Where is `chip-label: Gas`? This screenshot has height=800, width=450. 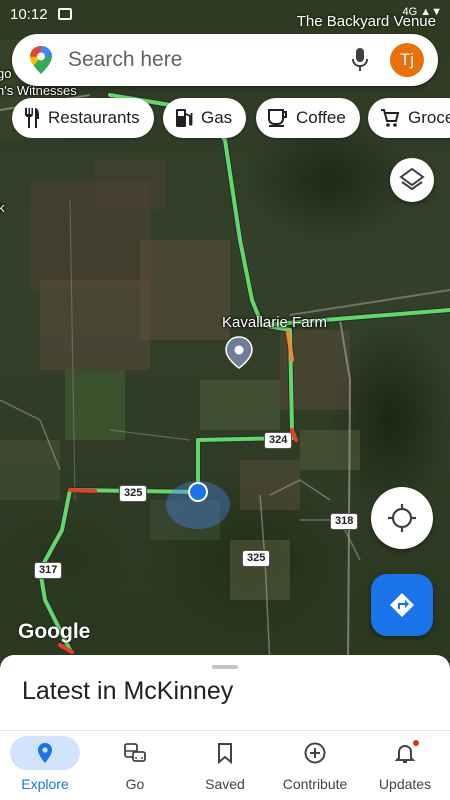 chip-label: Gas is located at coordinates (217, 117).